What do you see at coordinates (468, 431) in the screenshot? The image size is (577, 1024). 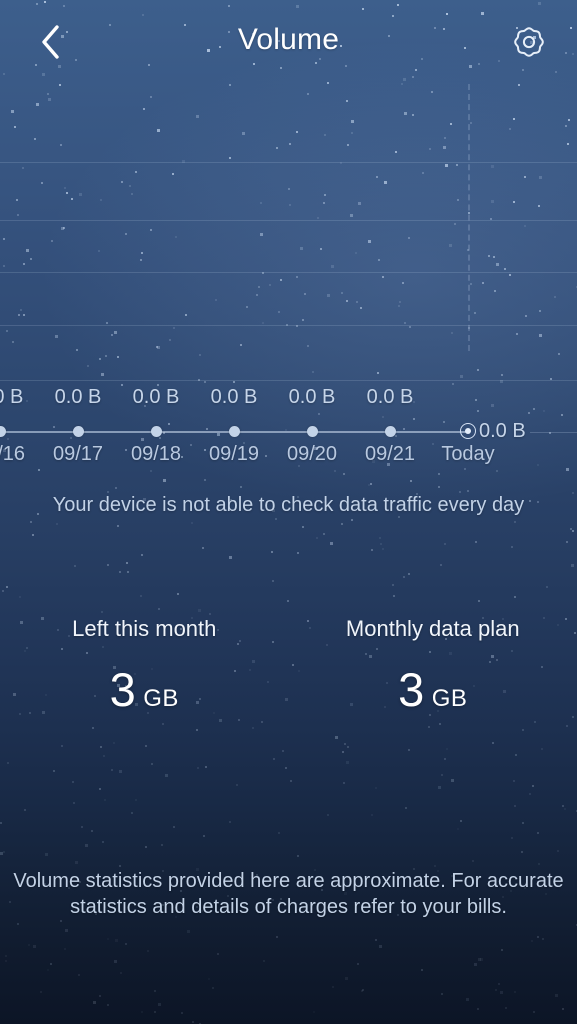 I see `chart-point-today` at bounding box center [468, 431].